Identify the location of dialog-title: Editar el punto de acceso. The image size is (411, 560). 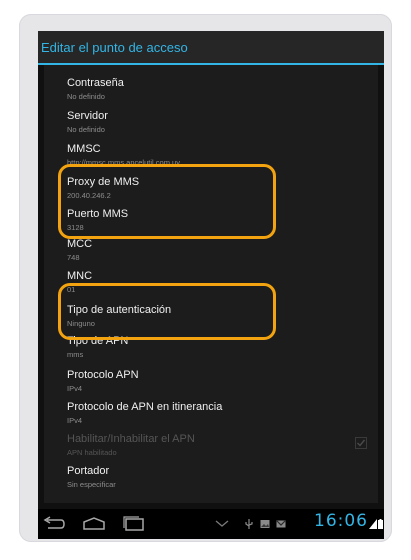
(114, 47).